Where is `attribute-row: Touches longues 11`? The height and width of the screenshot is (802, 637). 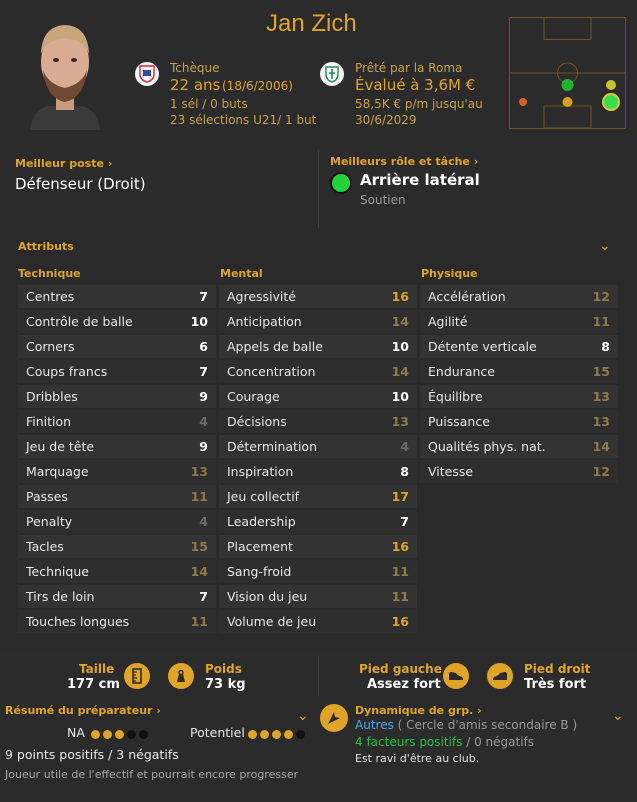 attribute-row: Touches longues 11 is located at coordinates (117, 621).